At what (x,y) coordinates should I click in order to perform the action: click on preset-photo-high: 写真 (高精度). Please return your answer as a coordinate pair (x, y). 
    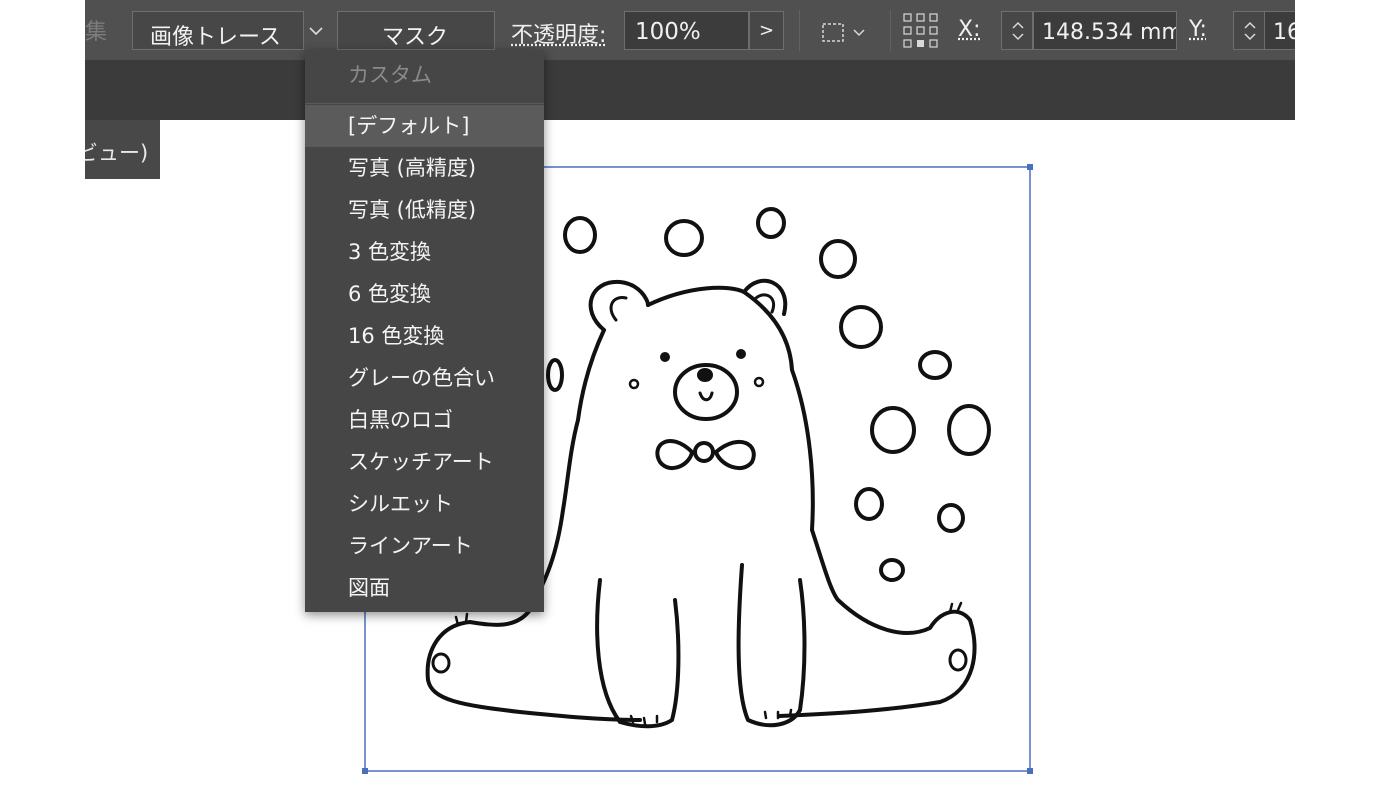
    Looking at the image, I should click on (424, 168).